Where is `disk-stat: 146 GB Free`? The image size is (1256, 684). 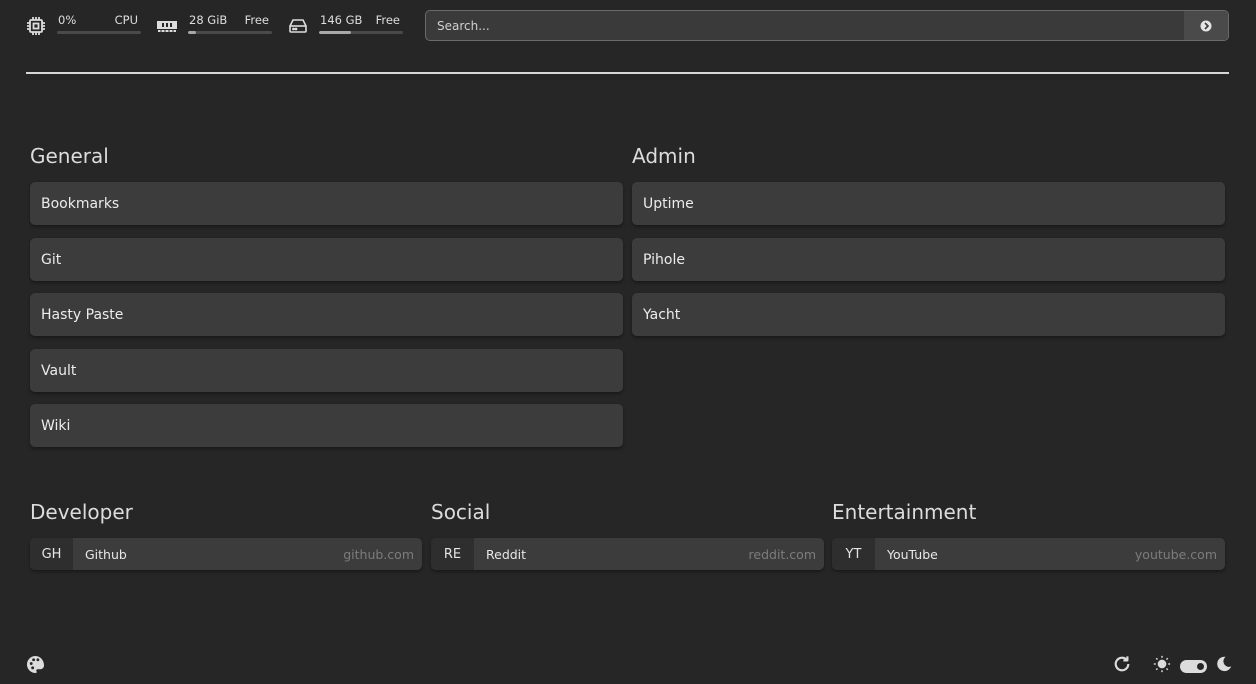 disk-stat: 146 GB Free is located at coordinates (345, 24).